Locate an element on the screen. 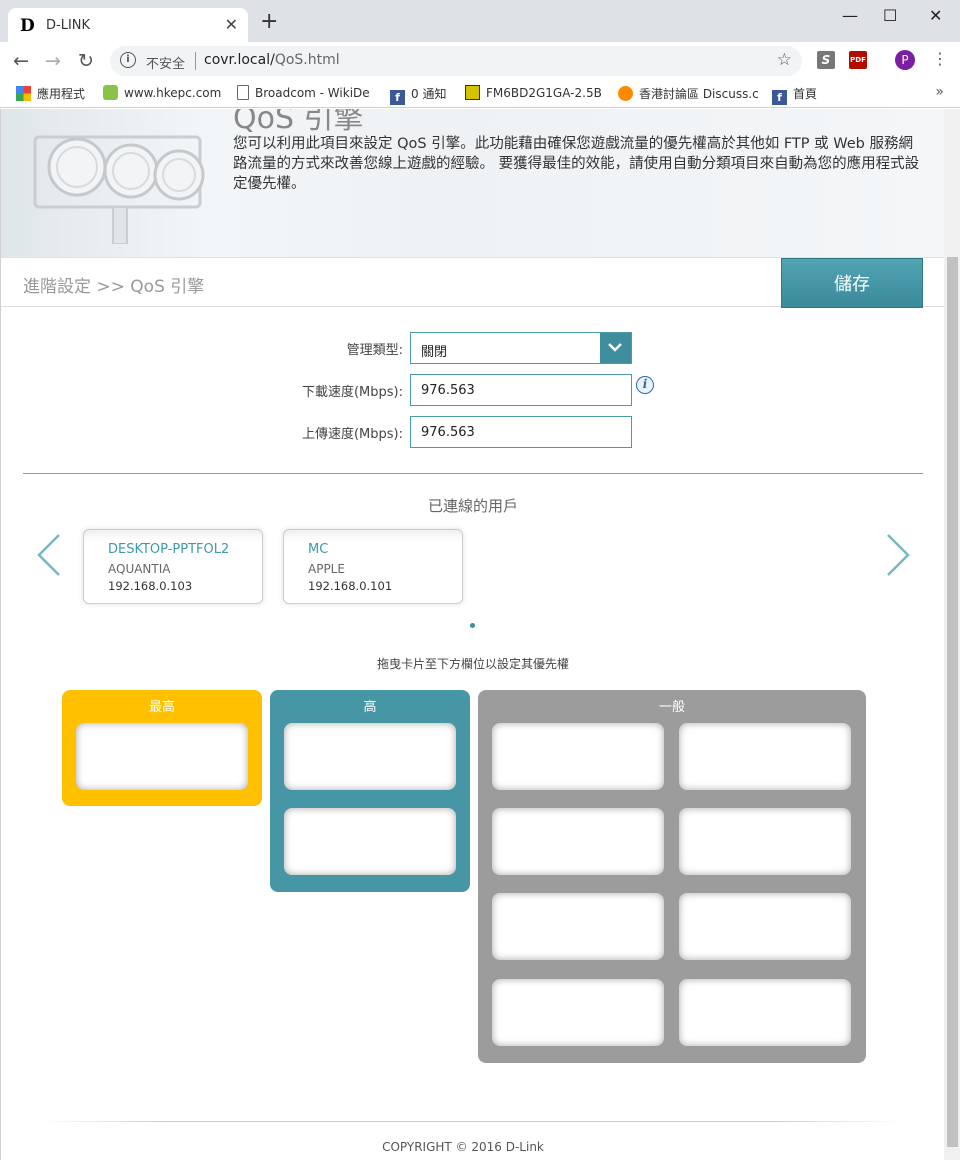 Image resolution: width=960 pixels, height=1160 pixels. breadcrumb: 進階設定 >> QoS 引擎 is located at coordinates (114, 287).